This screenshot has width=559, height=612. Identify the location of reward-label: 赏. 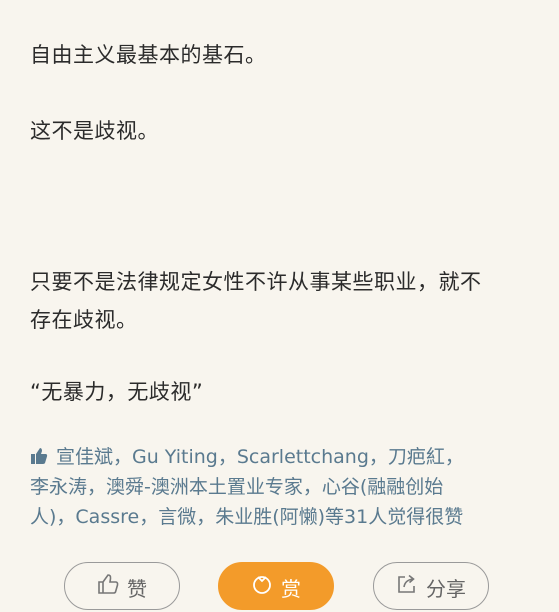
(291, 589).